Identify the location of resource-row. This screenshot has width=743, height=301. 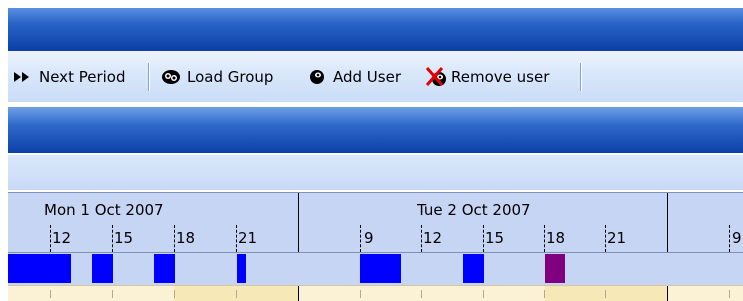
(375, 269).